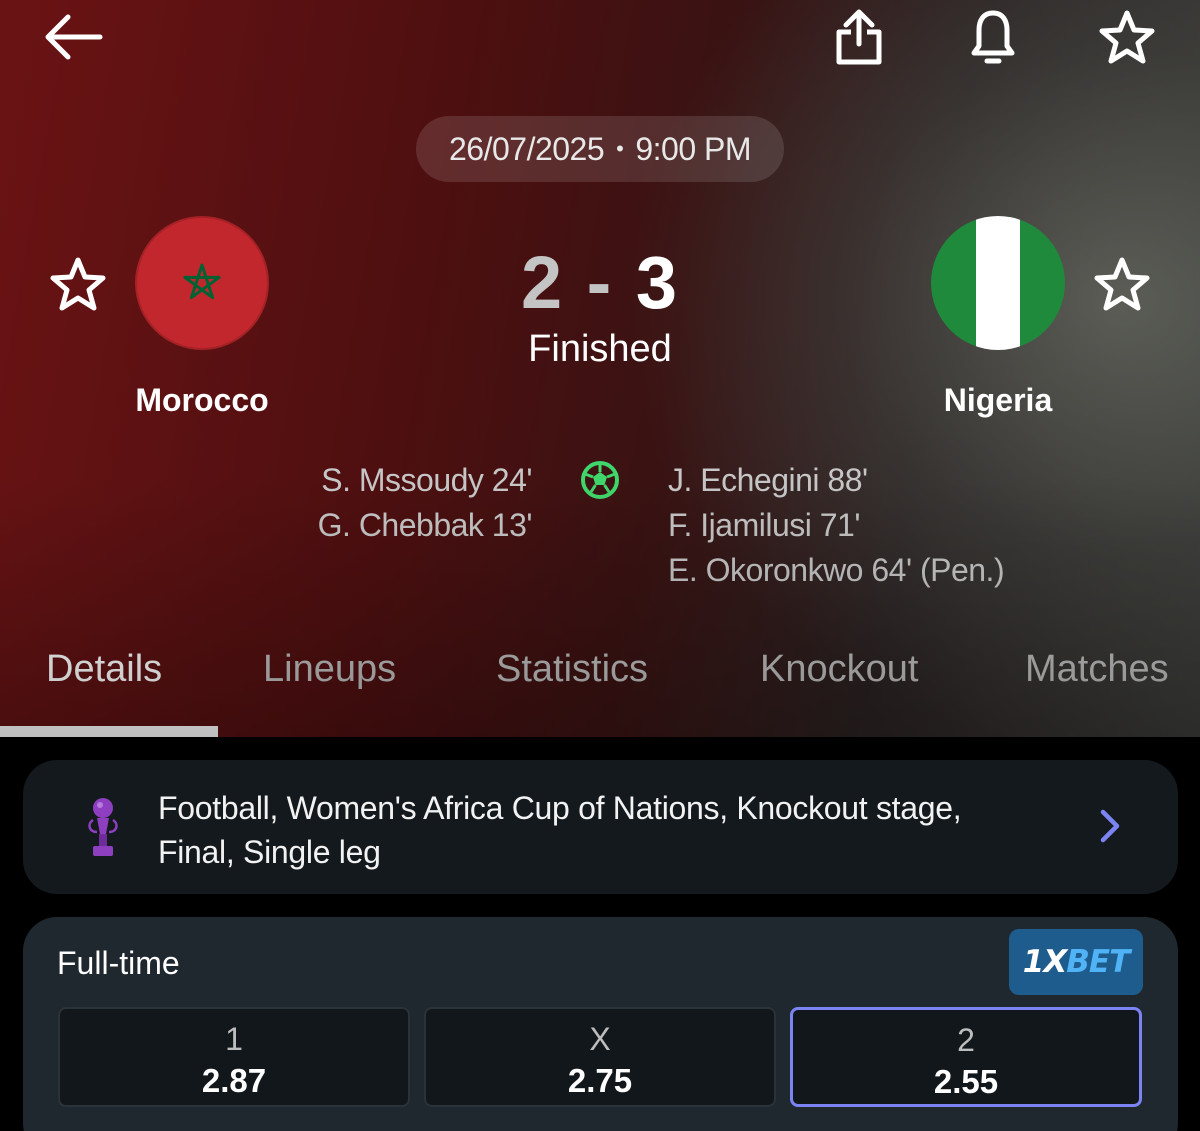 The width and height of the screenshot is (1200, 1131). Describe the element at coordinates (764, 525) in the screenshot. I see `away-scorer: F. Ijamilusi 71'` at that location.